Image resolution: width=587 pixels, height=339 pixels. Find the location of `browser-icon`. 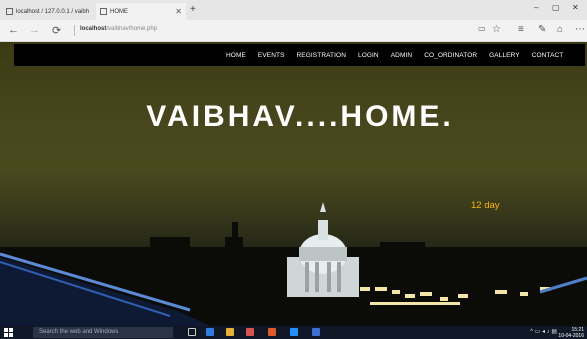

browser-icon is located at coordinates (294, 332).